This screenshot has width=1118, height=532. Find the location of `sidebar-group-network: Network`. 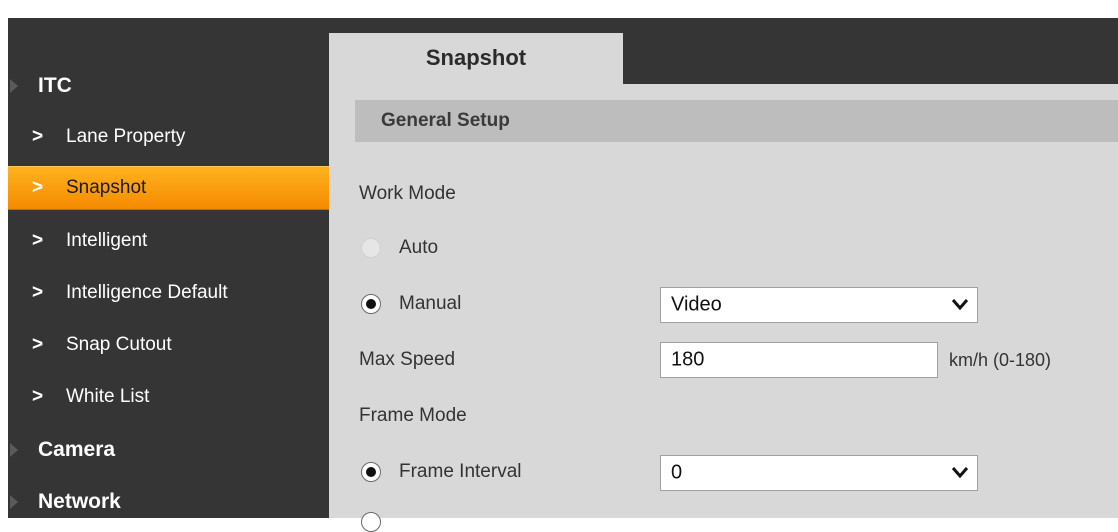

sidebar-group-network: Network is located at coordinates (168, 500).